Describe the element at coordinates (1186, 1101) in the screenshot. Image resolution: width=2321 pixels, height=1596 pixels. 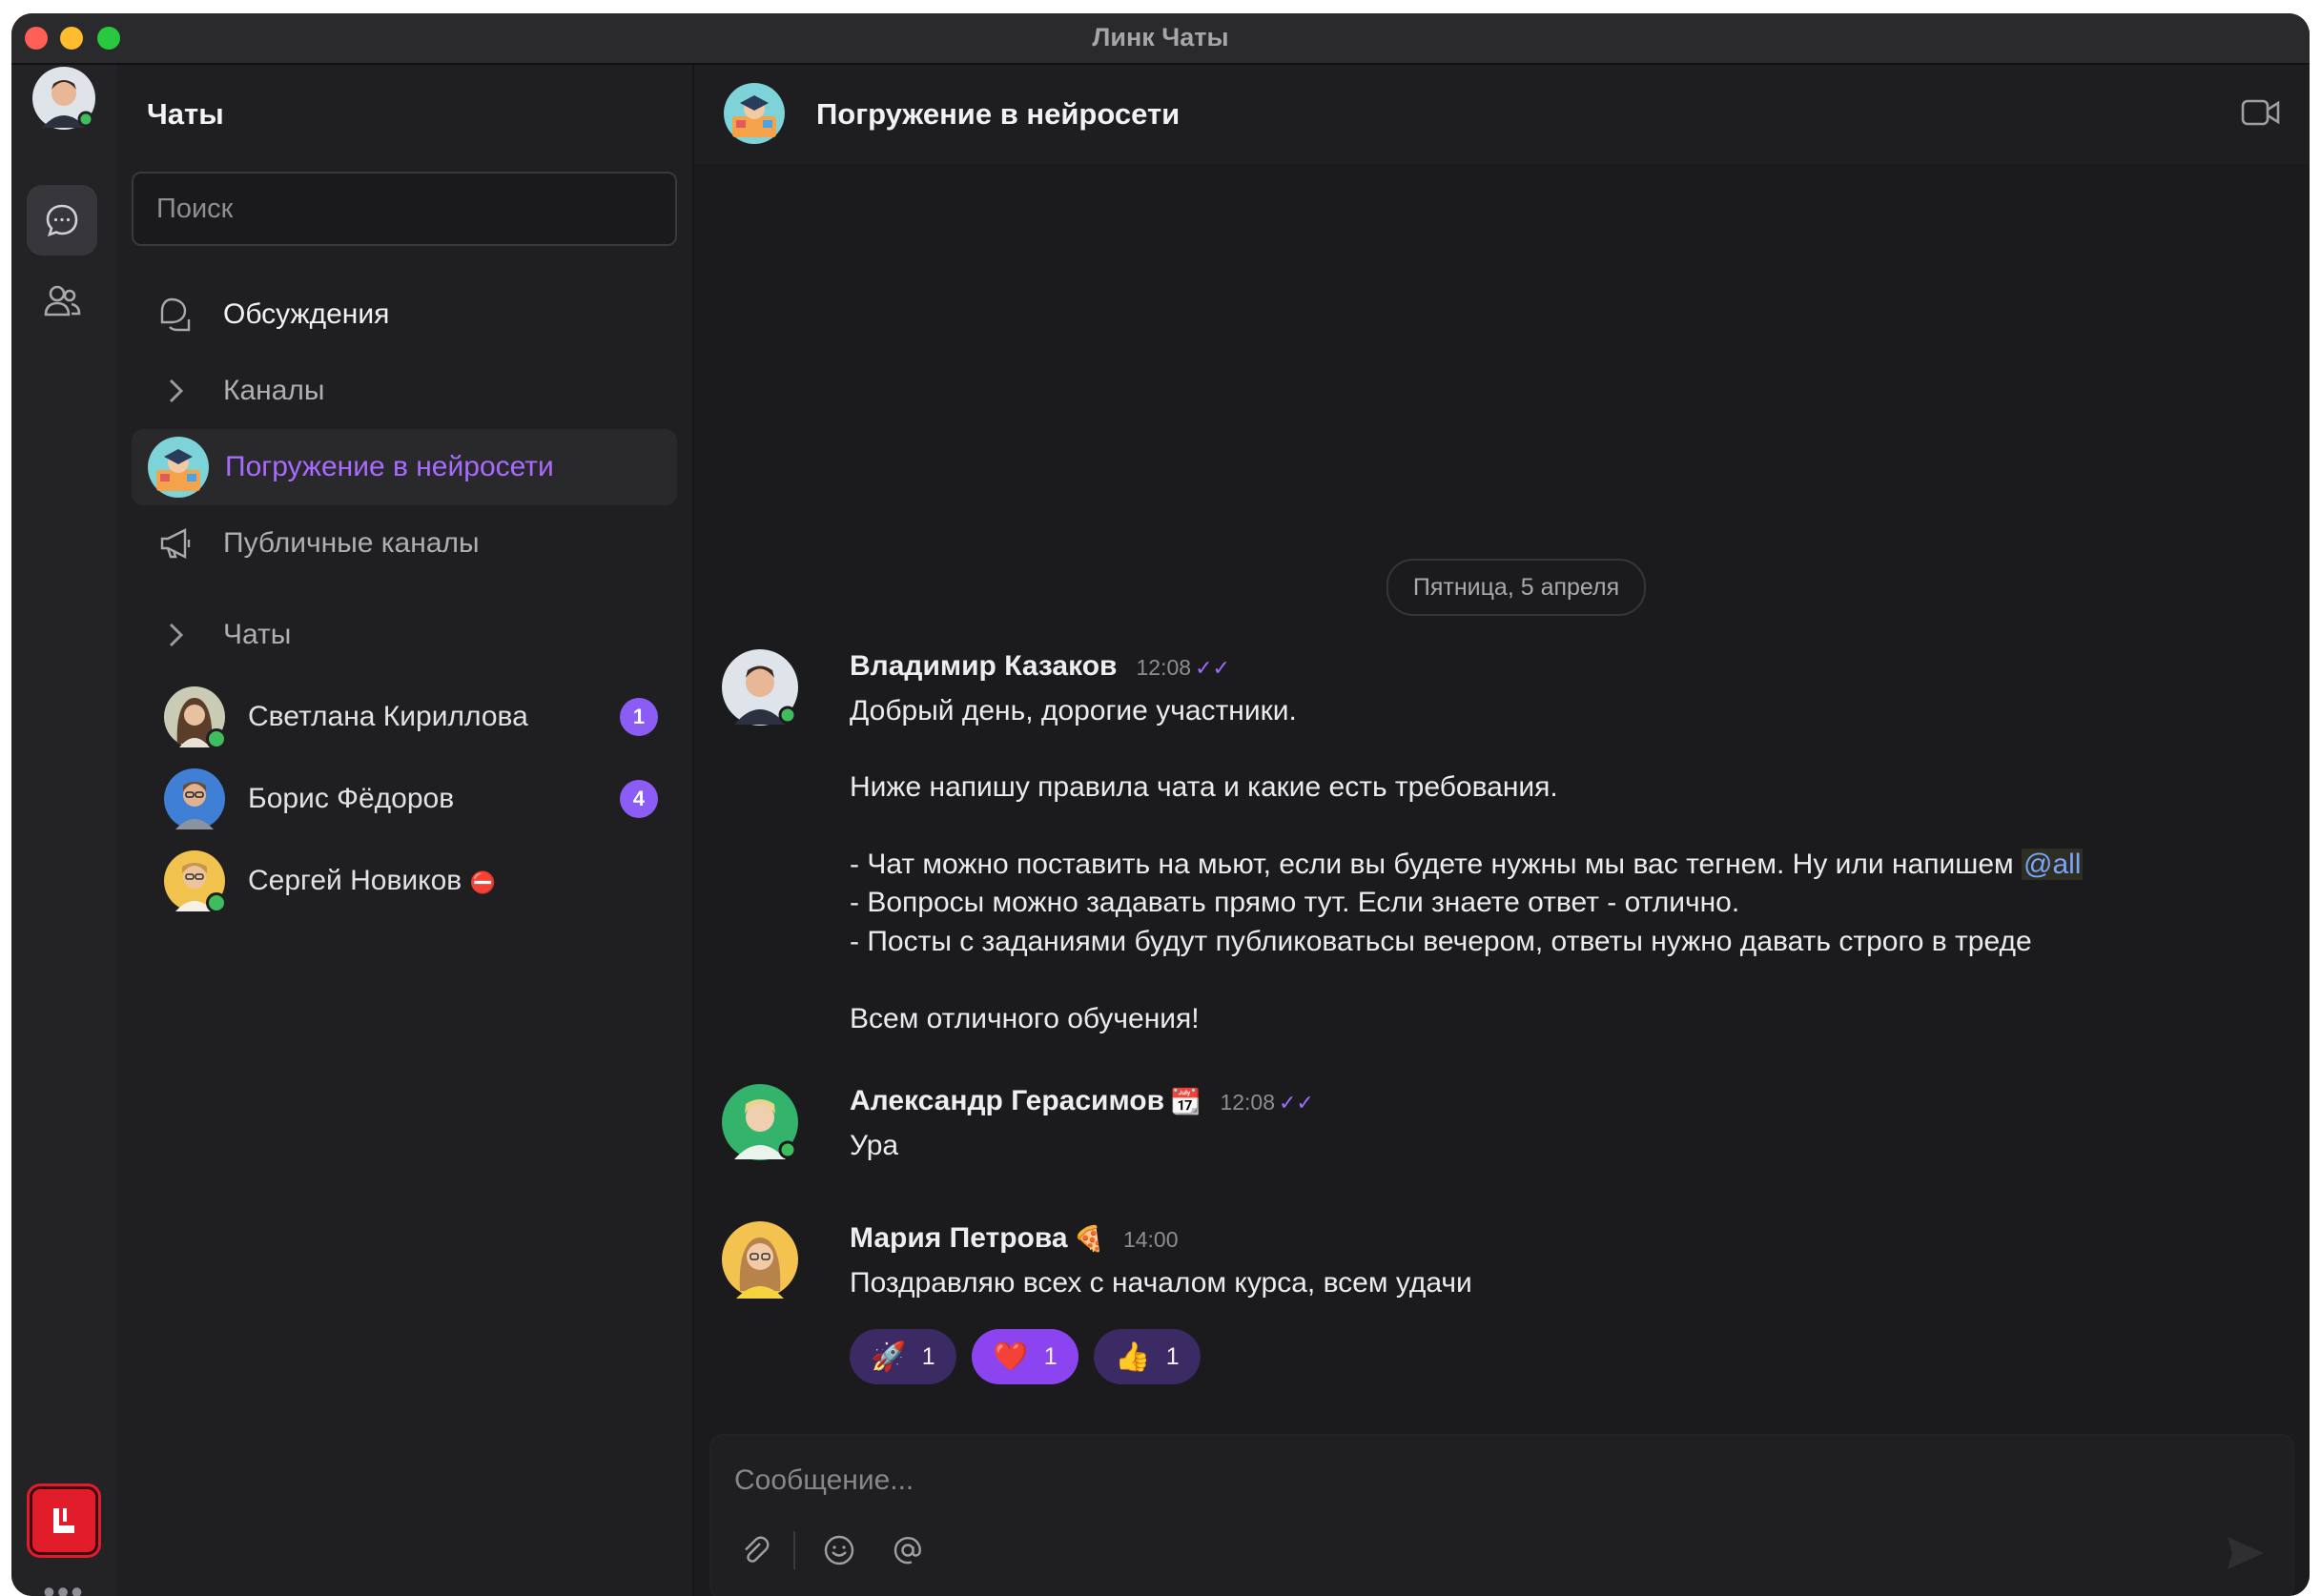
I see `status-emoji: 📆` at that location.